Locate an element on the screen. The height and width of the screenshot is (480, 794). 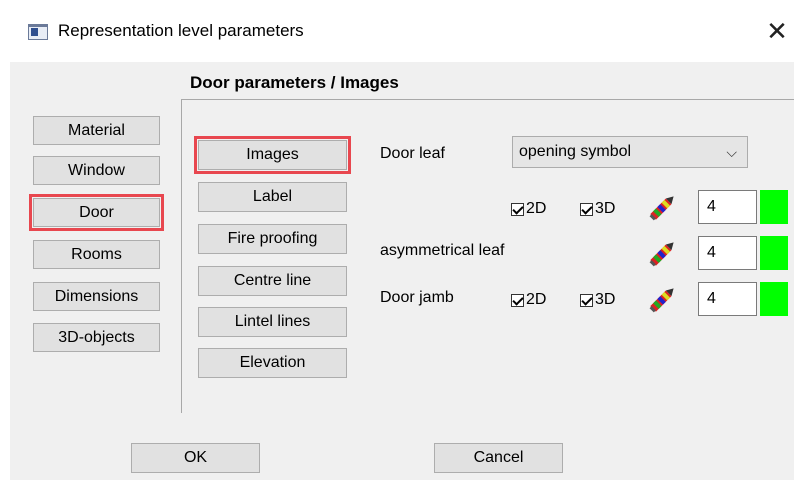
door-jamb-2d-checkbox: 2D is located at coordinates (528, 300).